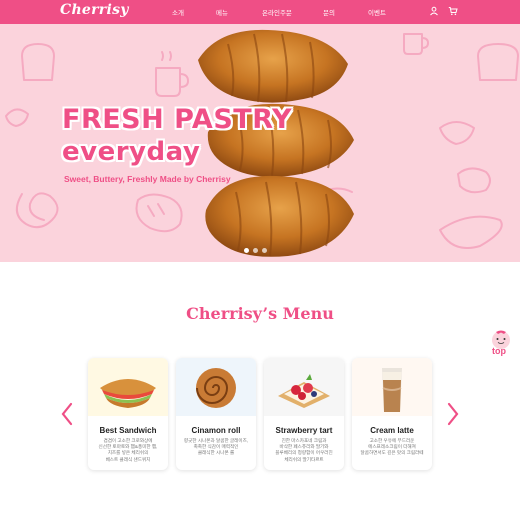  What do you see at coordinates (147, 179) in the screenshot?
I see `hero-subtitle: Sweet, Buttery, Freshly Made by Cherrisy` at bounding box center [147, 179].